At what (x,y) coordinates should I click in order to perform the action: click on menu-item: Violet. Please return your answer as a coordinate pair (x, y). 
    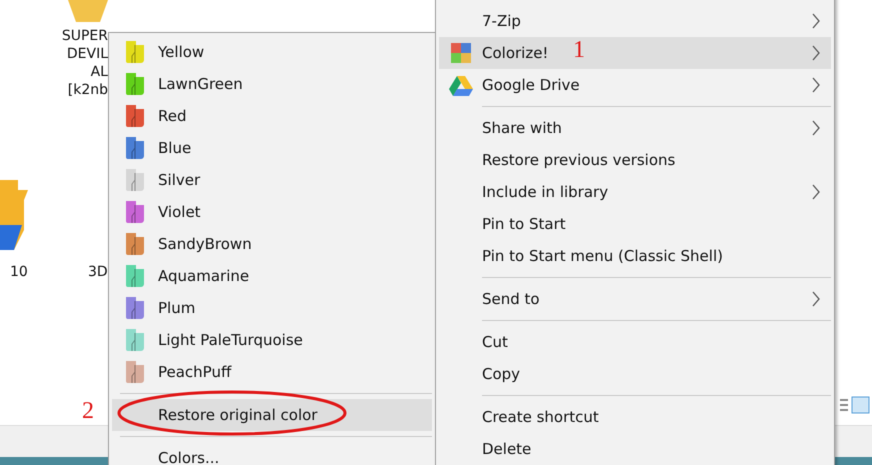
    Looking at the image, I should click on (272, 212).